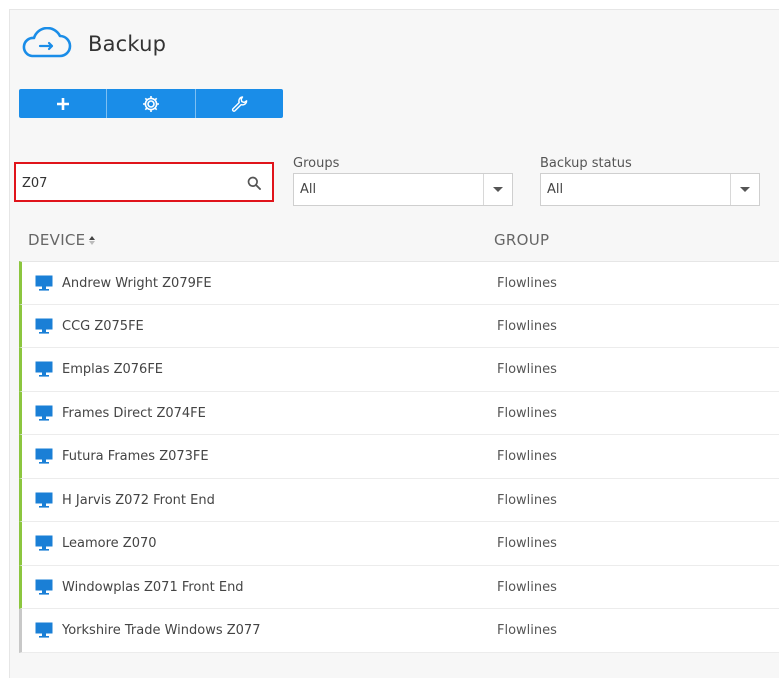 The width and height of the screenshot is (779, 678). I want to click on wrench-icon, so click(240, 103).